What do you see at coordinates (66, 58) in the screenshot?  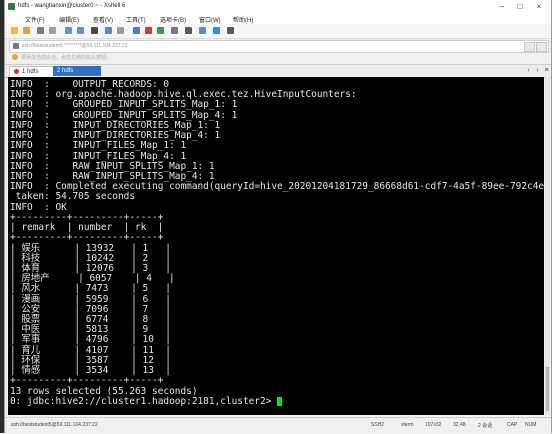 I see `hint-text: 要添加当前会话，点击左侧的箭头按钮。` at bounding box center [66, 58].